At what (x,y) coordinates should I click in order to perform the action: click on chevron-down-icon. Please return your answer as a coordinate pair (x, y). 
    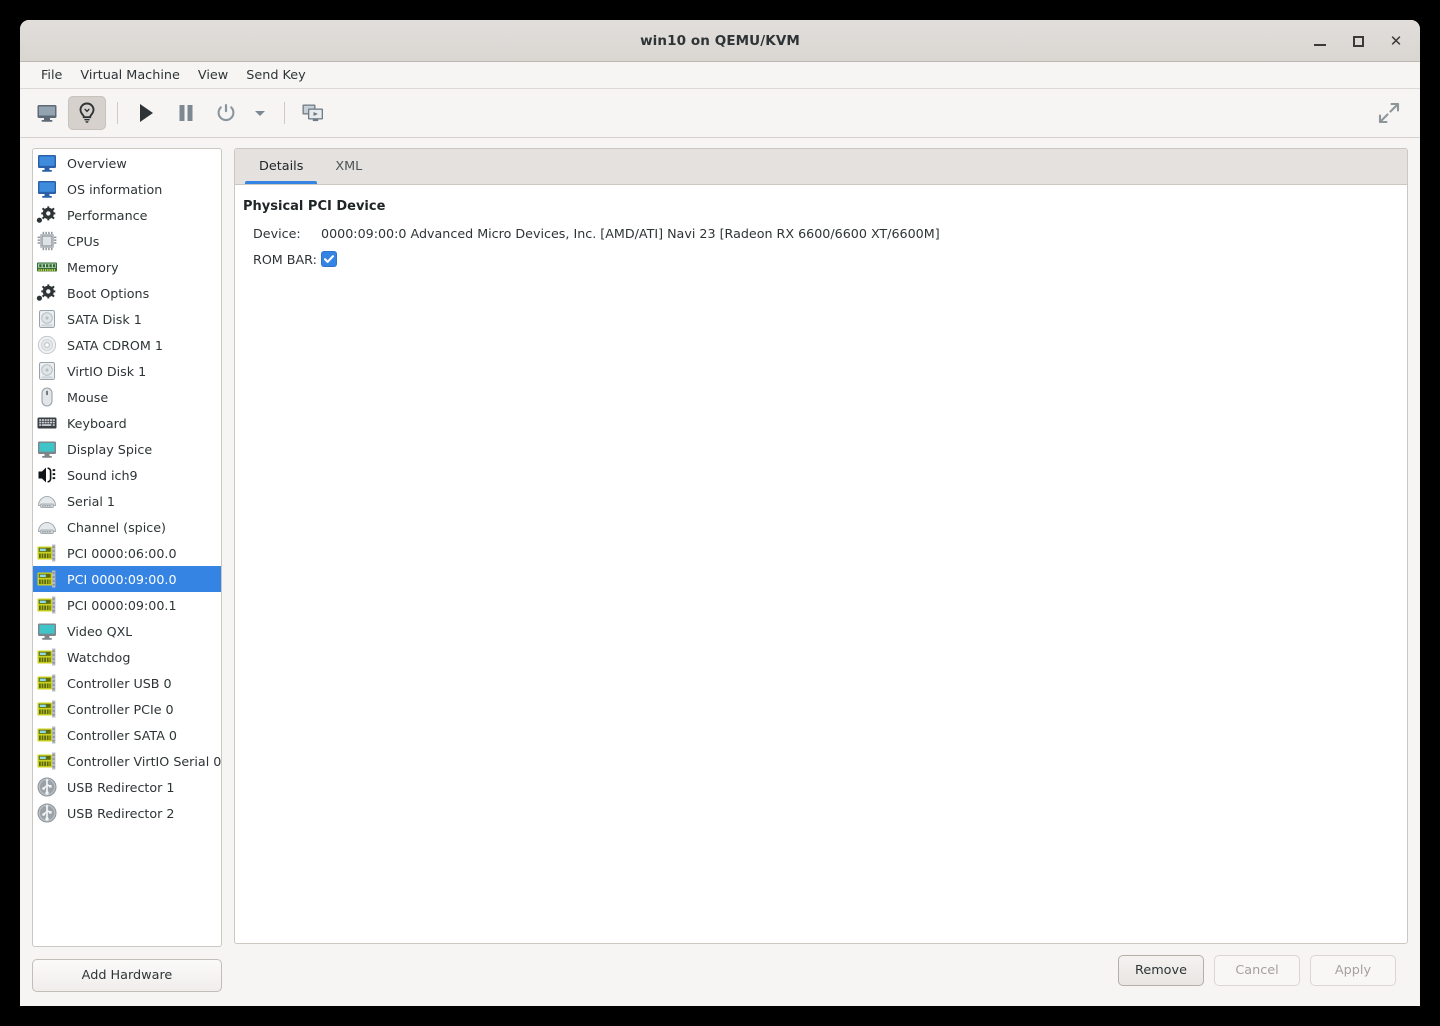
    Looking at the image, I should click on (260, 113).